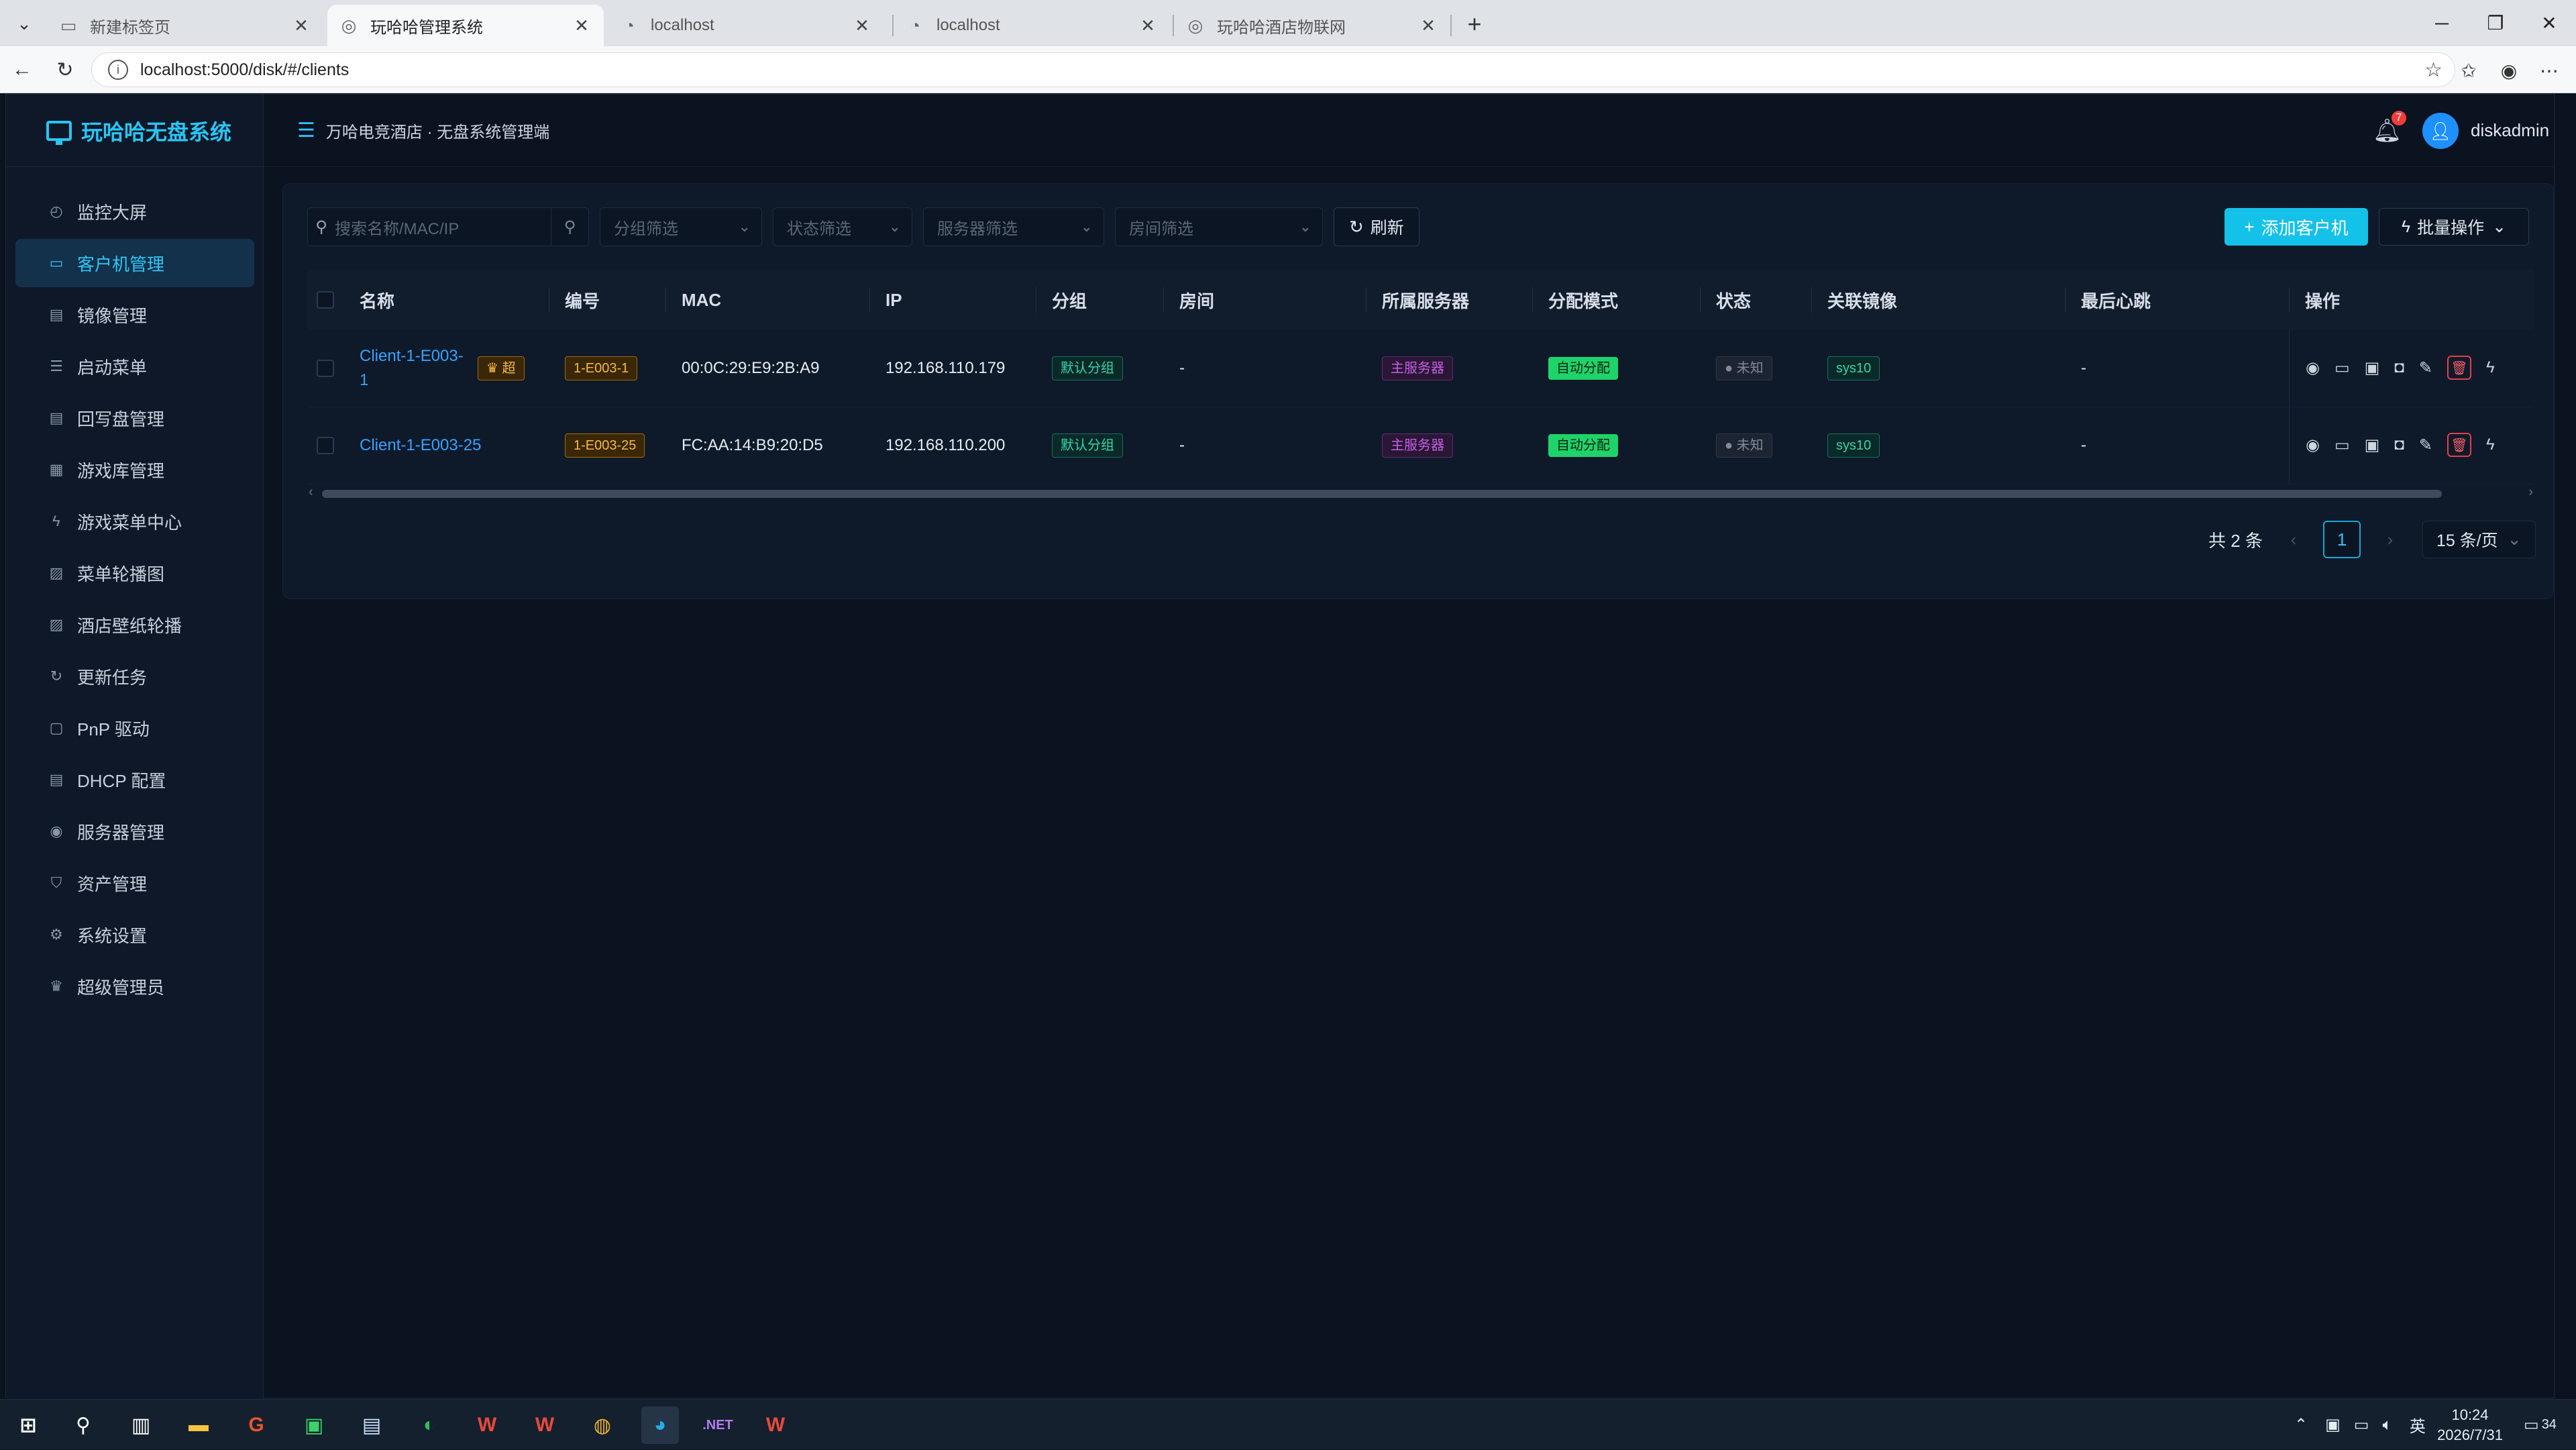 The height and width of the screenshot is (1450, 2576). I want to click on group-filter-select: 分组筛选 ⌄, so click(681, 226).